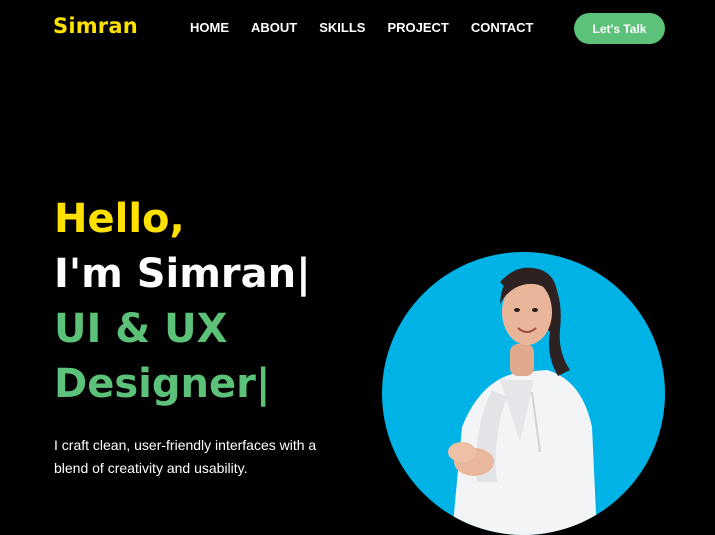 The image size is (715, 535). What do you see at coordinates (182, 302) in the screenshot?
I see `hero-heading: Hello, I'm Simran| UI & UX Designer|` at bounding box center [182, 302].